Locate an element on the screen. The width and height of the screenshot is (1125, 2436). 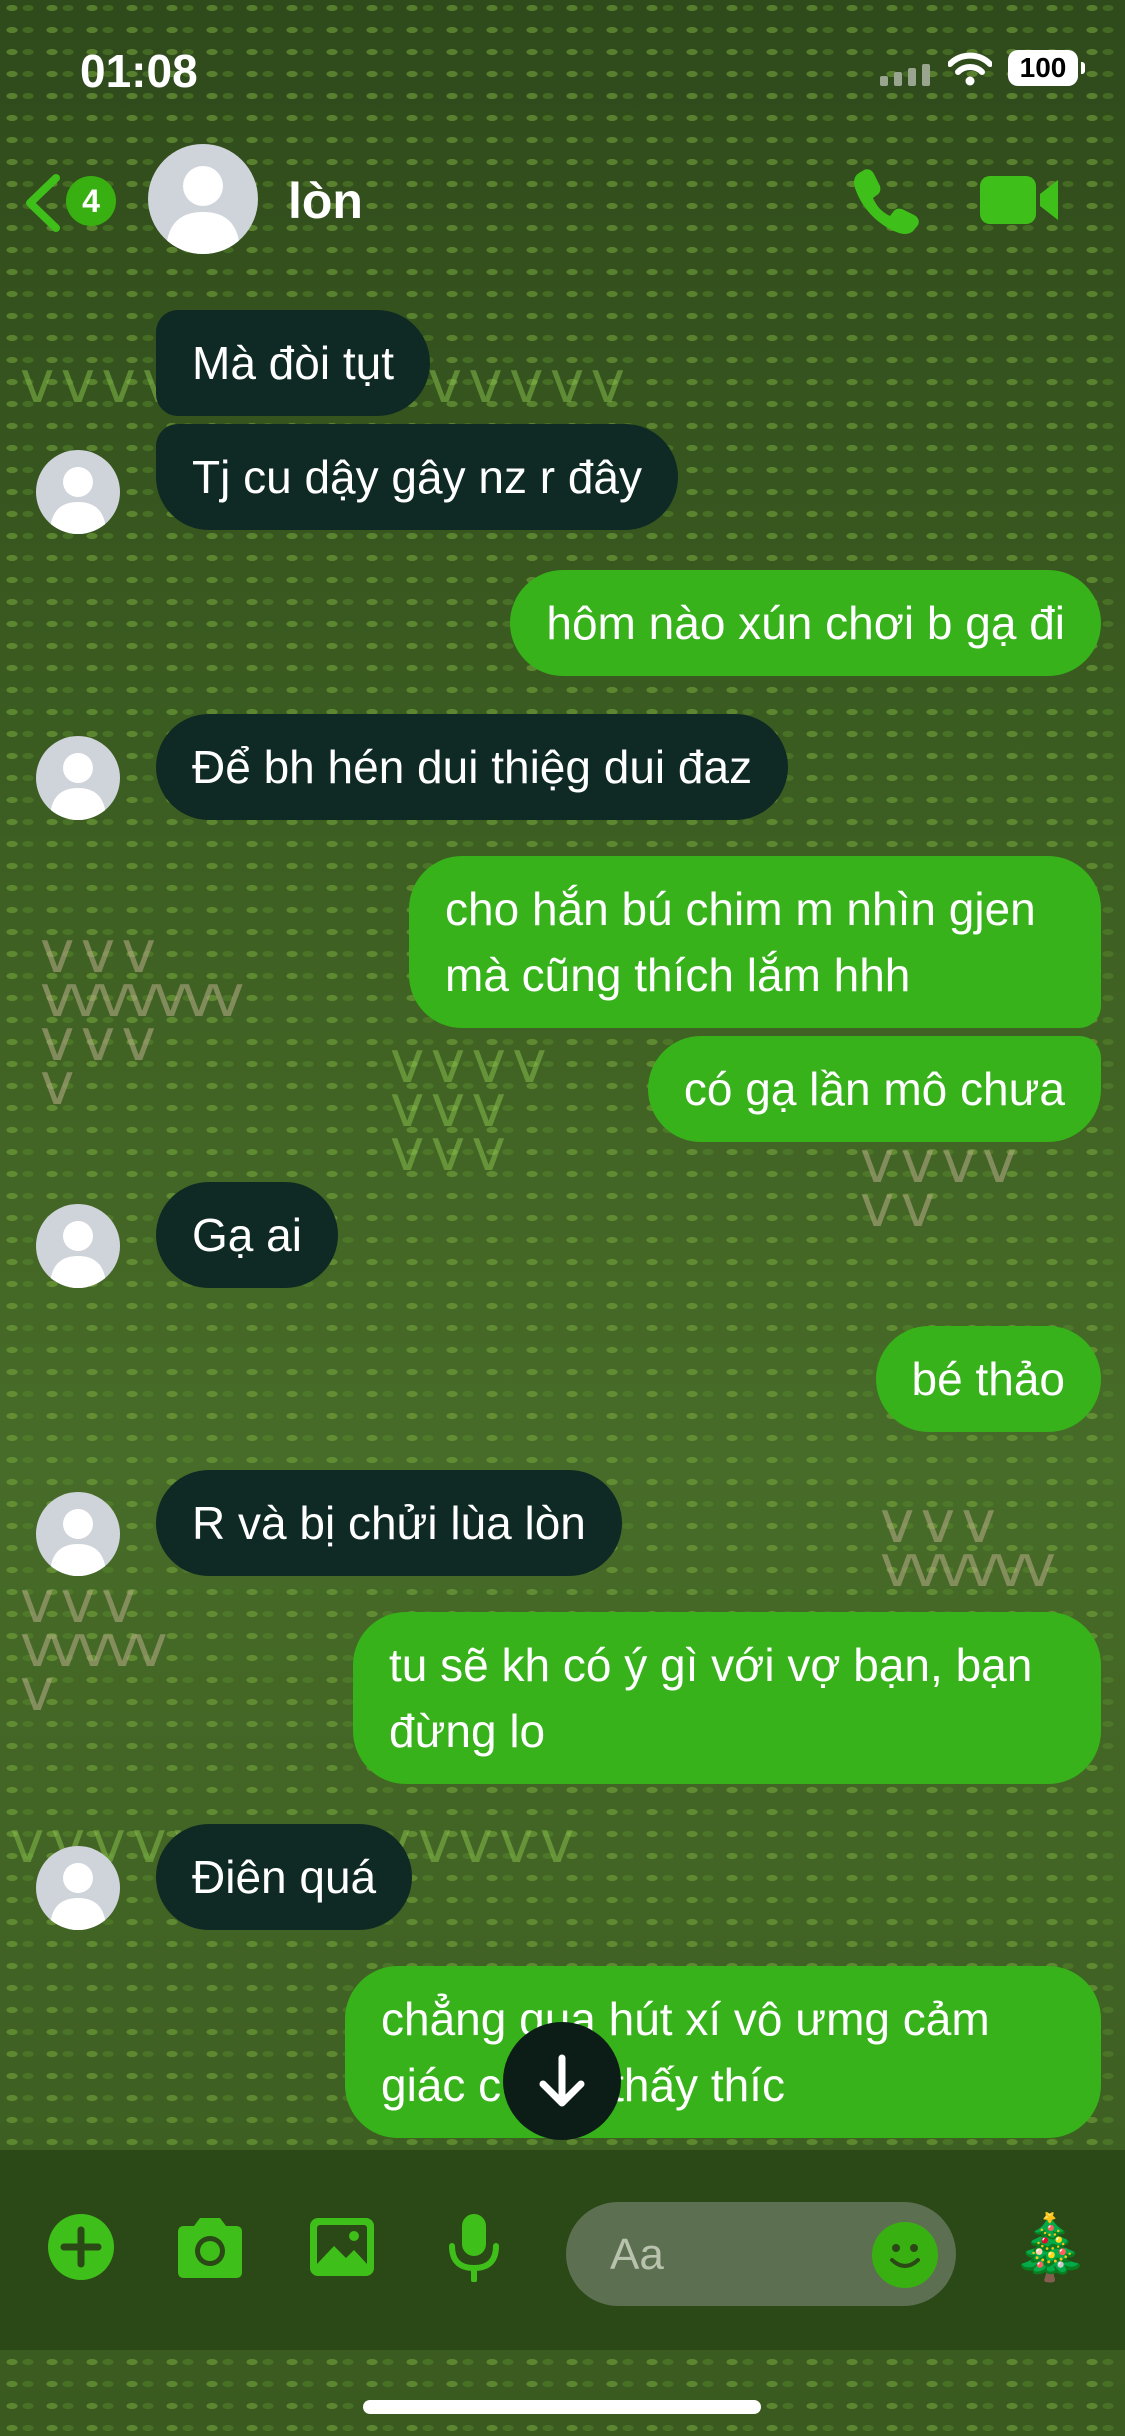
arrow-down-icon is located at coordinates (562, 2080).